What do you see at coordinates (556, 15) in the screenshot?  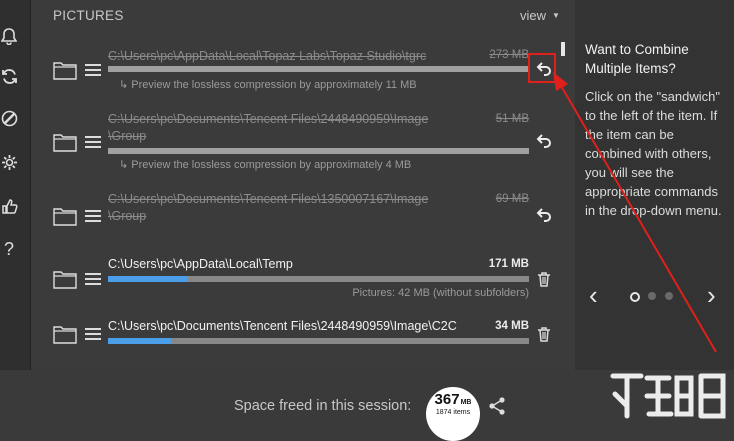 I see `chevron-down-icon: ▼` at bounding box center [556, 15].